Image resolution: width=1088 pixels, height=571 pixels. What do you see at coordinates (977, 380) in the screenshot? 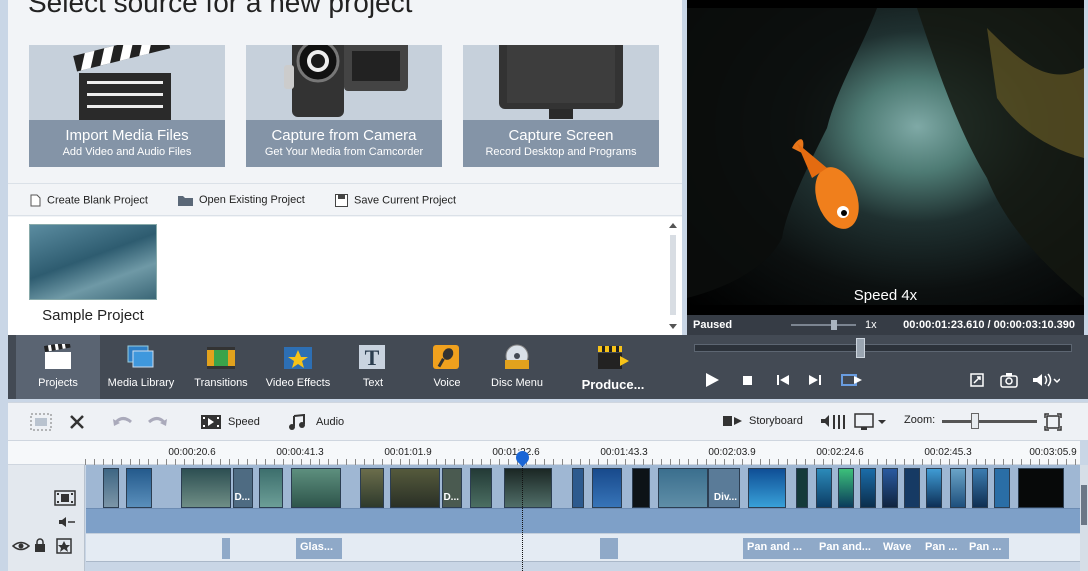
I see `fullscreen-icon` at bounding box center [977, 380].